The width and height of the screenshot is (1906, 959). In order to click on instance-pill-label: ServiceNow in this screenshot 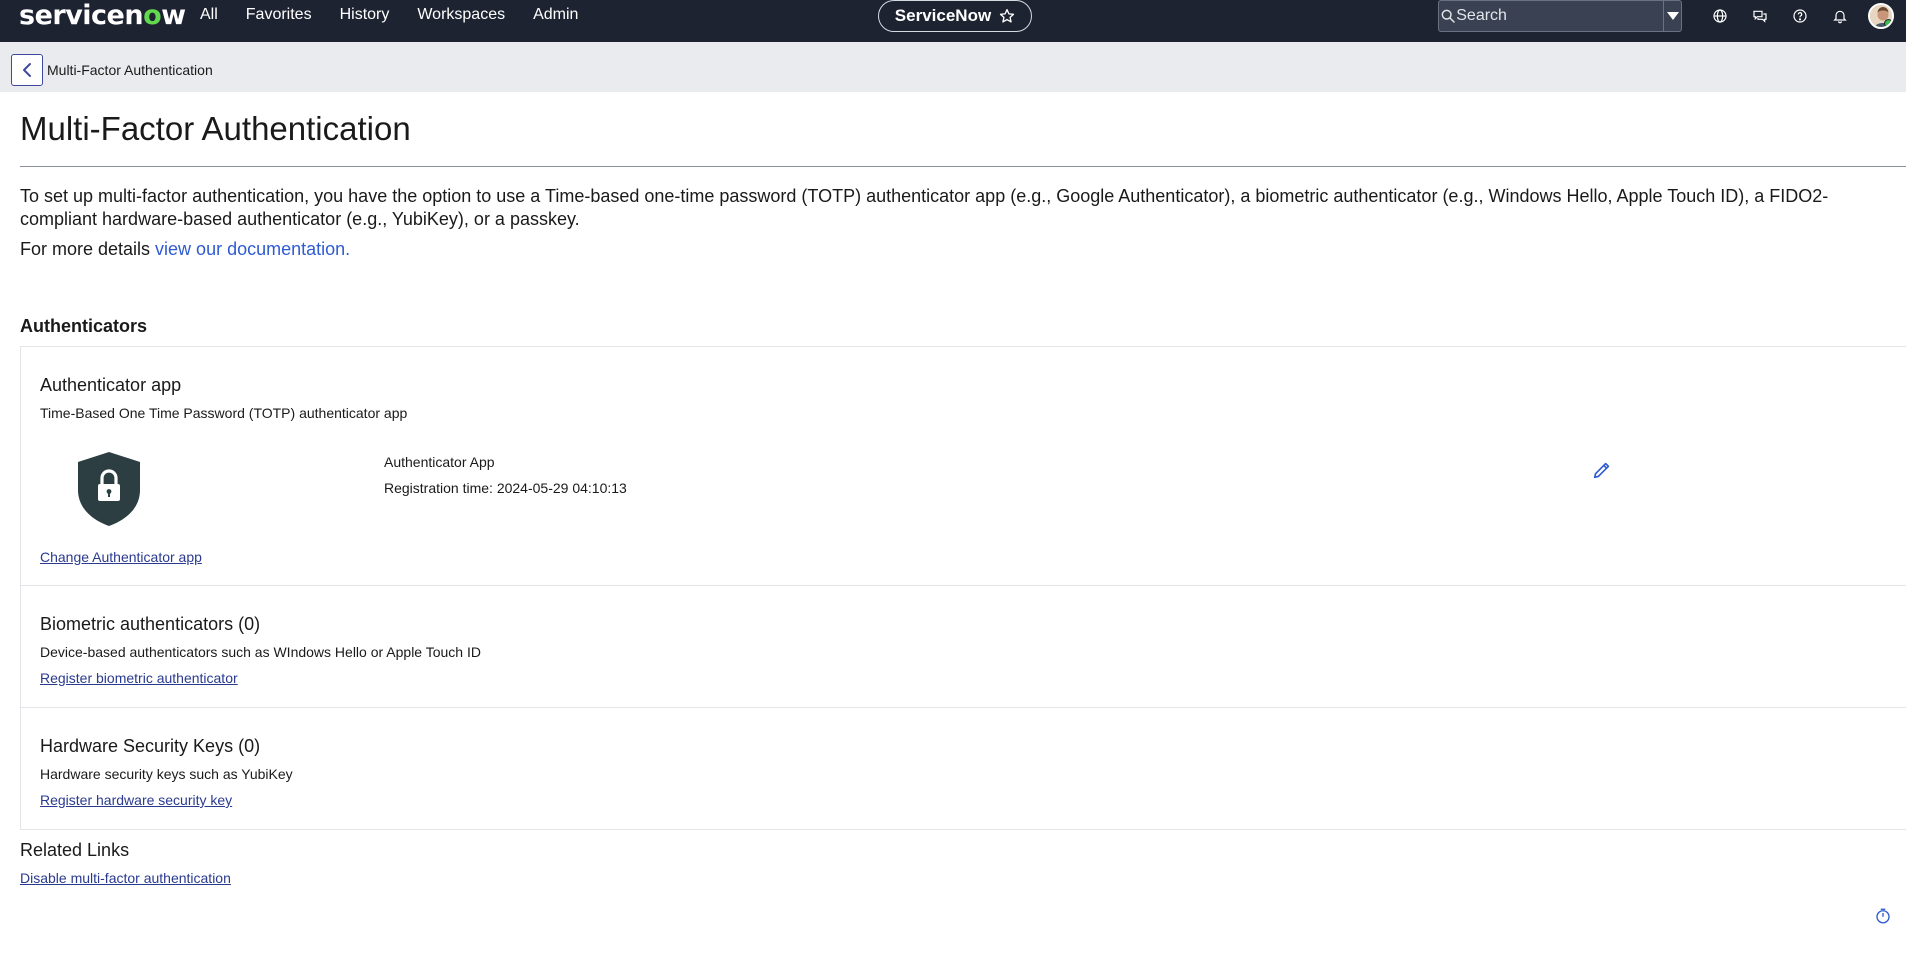, I will do `click(943, 15)`.